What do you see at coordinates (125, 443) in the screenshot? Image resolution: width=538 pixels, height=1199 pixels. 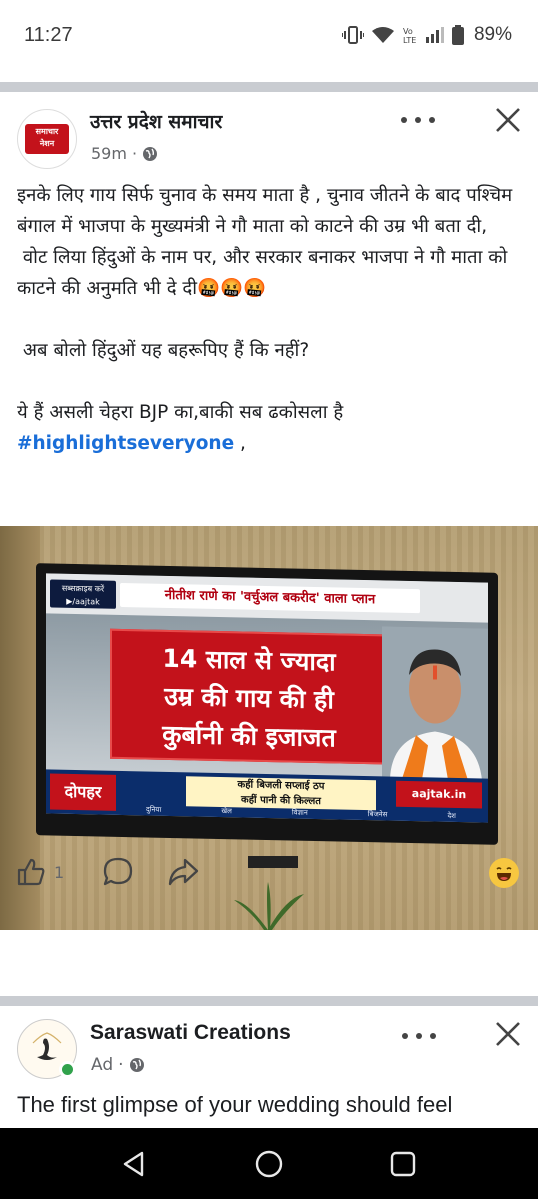 I see `hashtag-link: #highlightseveryone` at bounding box center [125, 443].